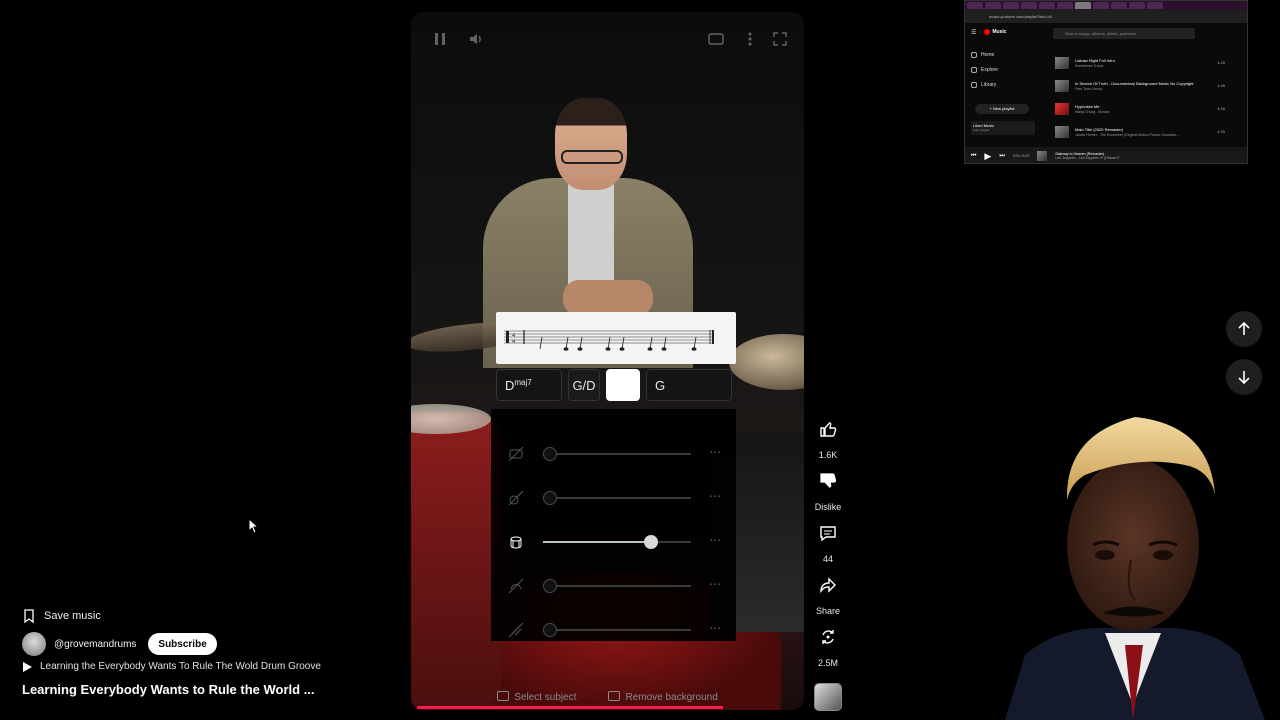  What do you see at coordinates (27, 666) in the screenshot?
I see `play-icon` at bounding box center [27, 666].